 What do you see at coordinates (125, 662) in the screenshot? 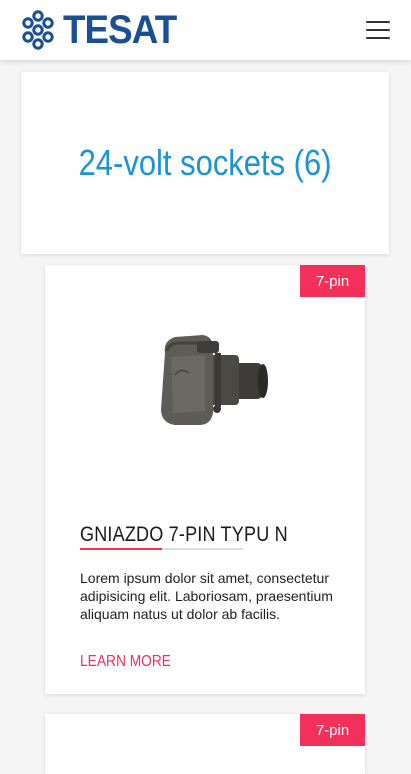
I see `learn-more-link: LEARN MORE` at bounding box center [125, 662].